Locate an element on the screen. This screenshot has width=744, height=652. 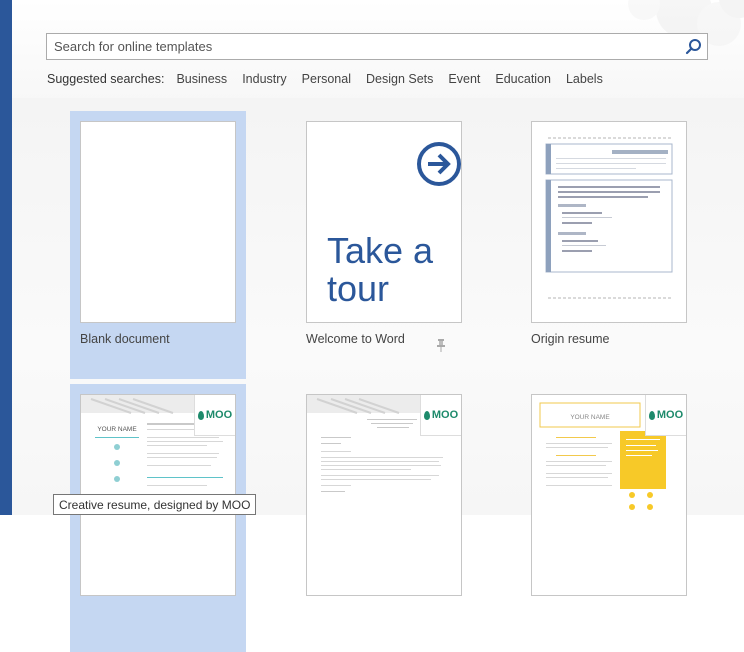
template-label: Blank document is located at coordinates (125, 339).